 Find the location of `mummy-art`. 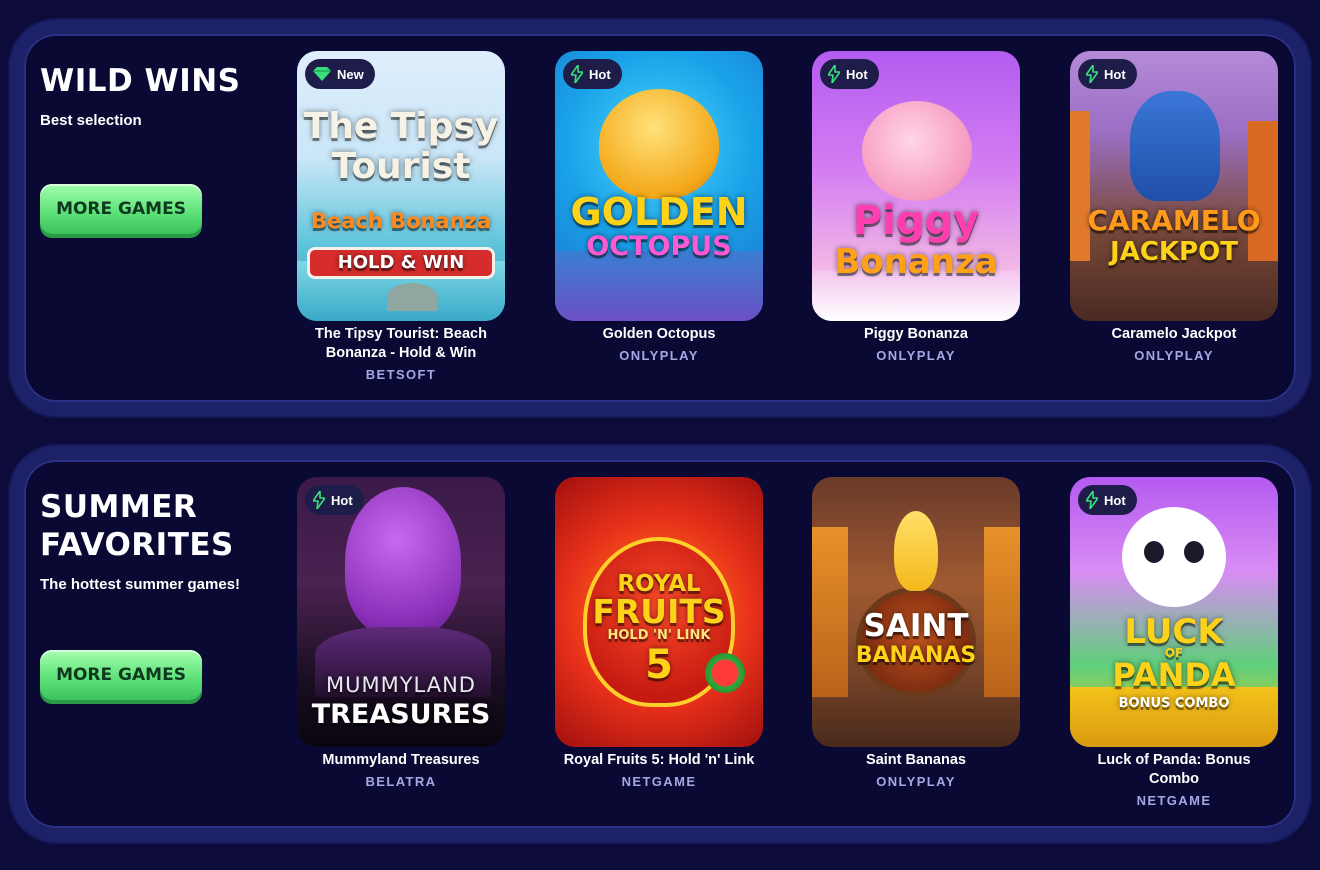

mummy-art is located at coordinates (403, 562).